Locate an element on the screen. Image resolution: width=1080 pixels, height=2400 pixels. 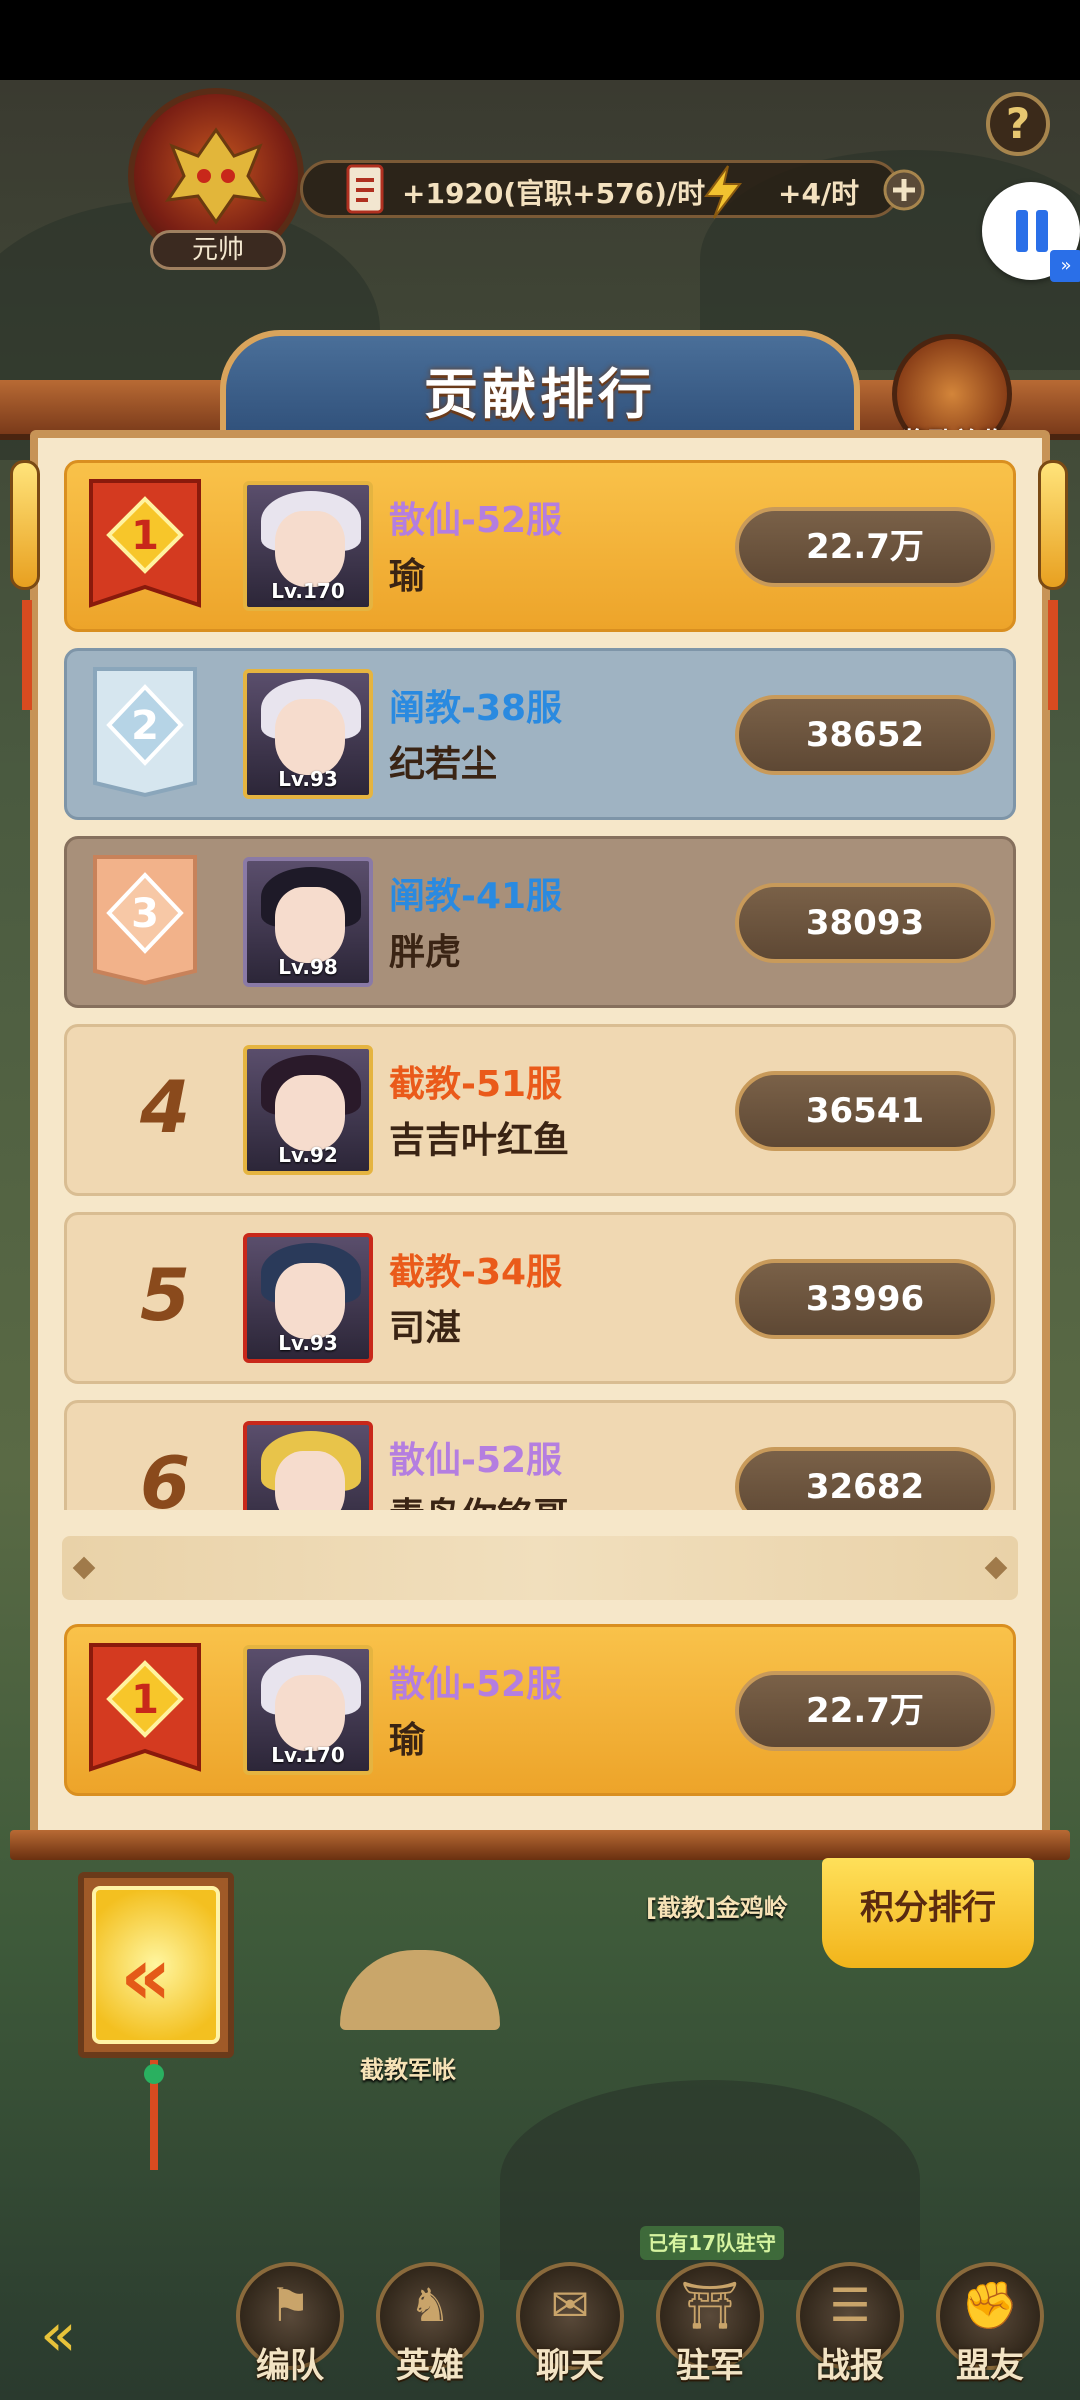
contribution-score: 33996 is located at coordinates (865, 1299).